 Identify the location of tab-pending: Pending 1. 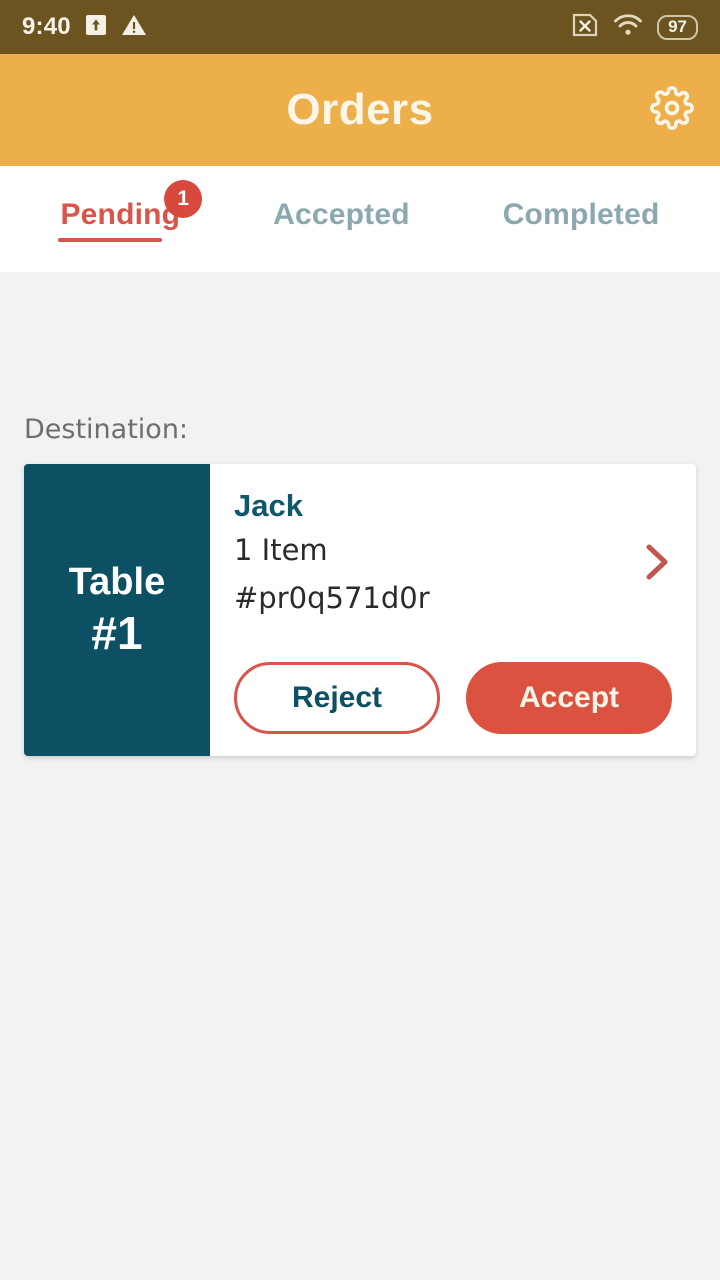
(129, 213).